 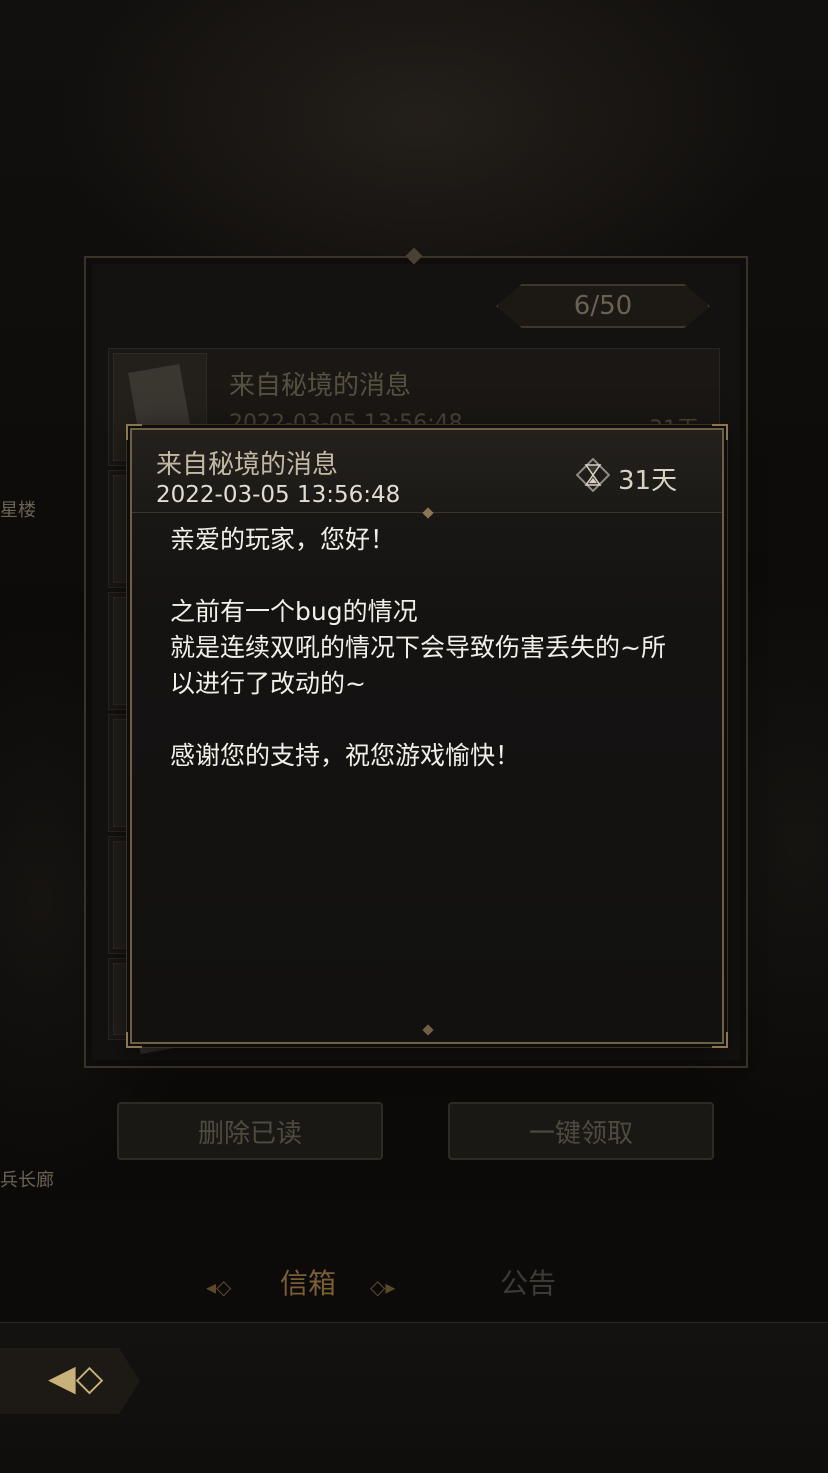 I want to click on message-title: 来自秘境的消息, so click(x=247, y=465).